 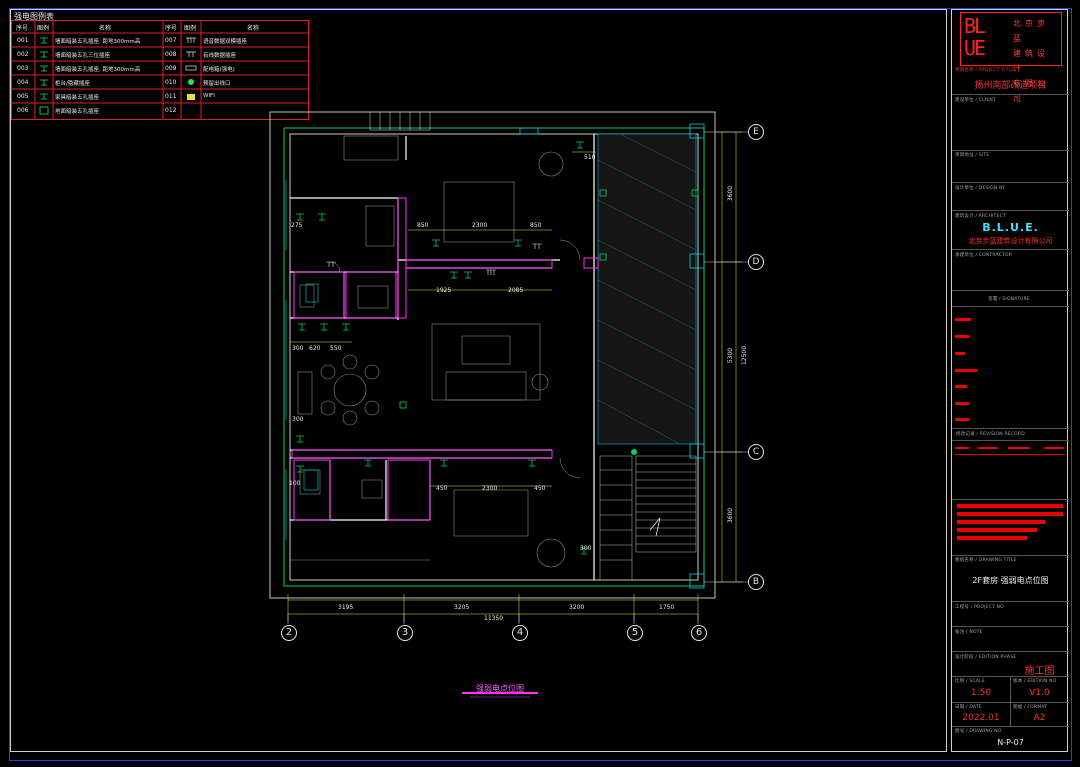 I want to click on designed-label: 设计单位 / DESIGN BY, so click(x=980, y=188).